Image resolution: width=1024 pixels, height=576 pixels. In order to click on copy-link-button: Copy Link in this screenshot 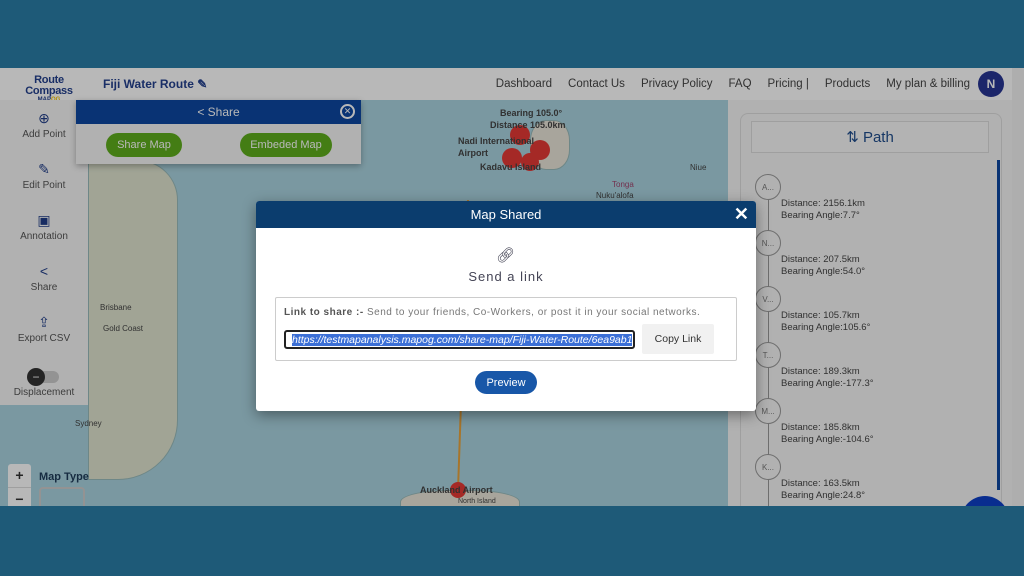, I will do `click(678, 339)`.